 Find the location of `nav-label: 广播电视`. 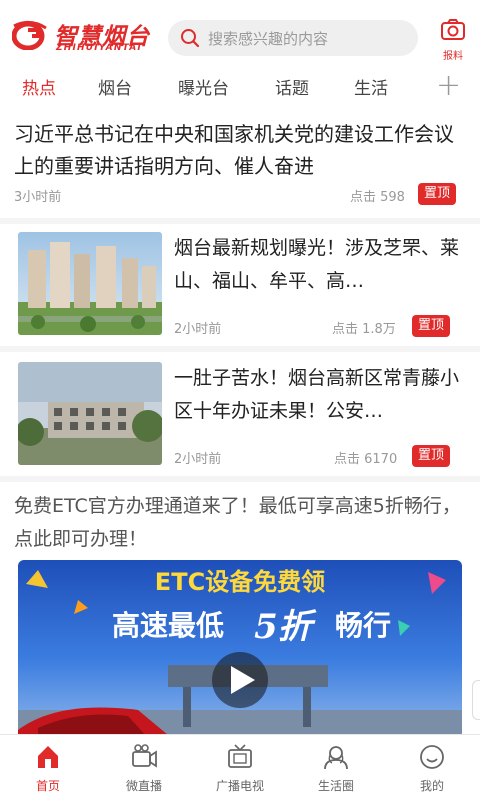

nav-label: 广播电视 is located at coordinates (239, 786).